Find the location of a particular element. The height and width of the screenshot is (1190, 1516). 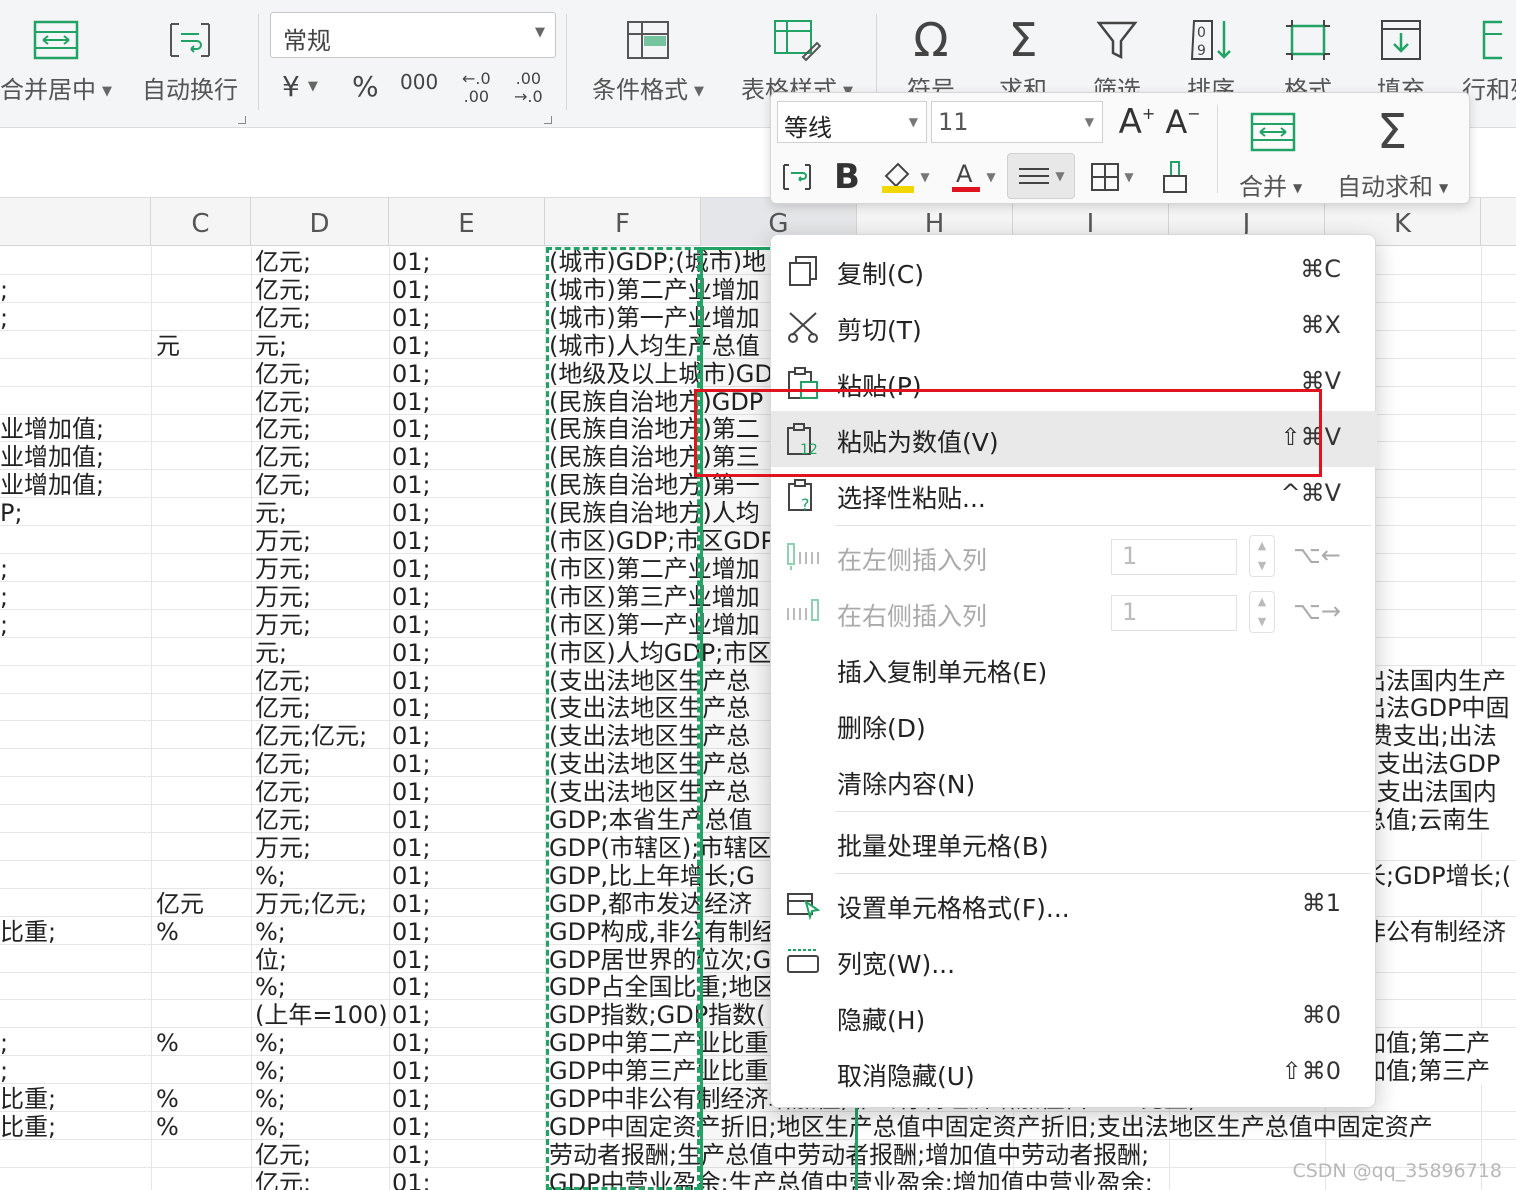

row-col-button: 行和列 is located at coordinates (1489, 57).